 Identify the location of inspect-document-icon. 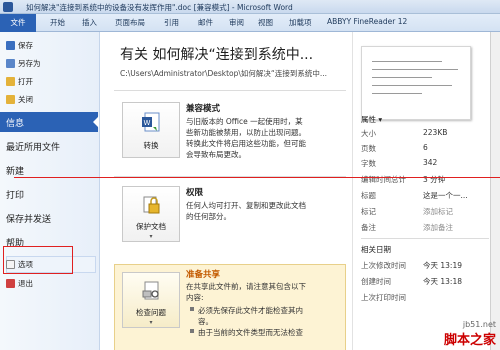
(150, 290).